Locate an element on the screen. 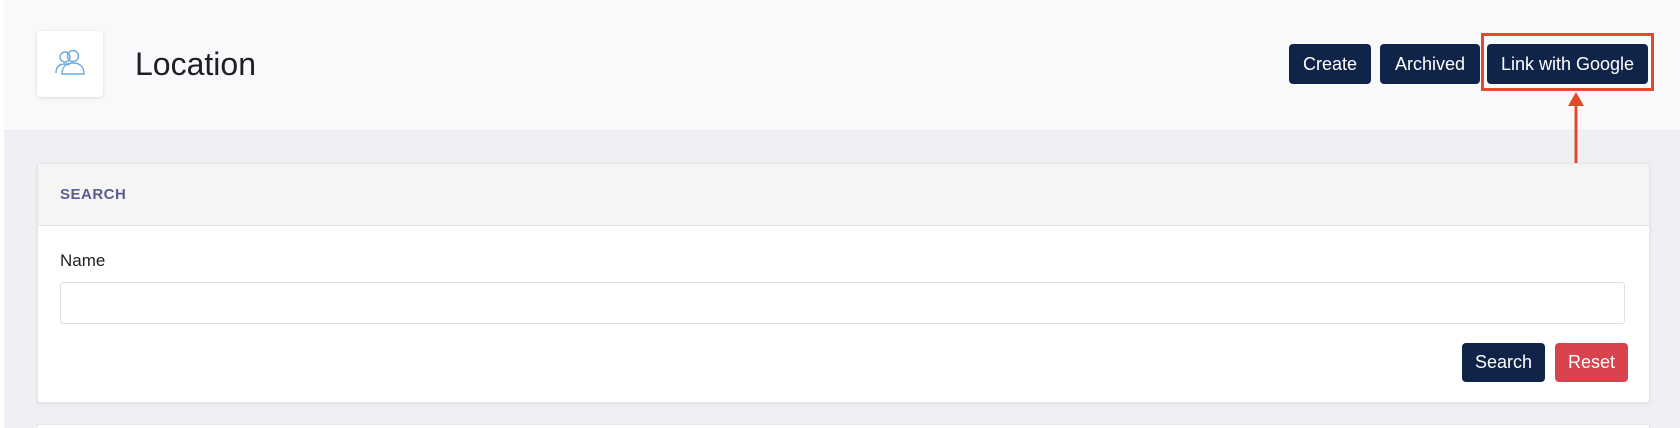  users-icon is located at coordinates (70, 64).